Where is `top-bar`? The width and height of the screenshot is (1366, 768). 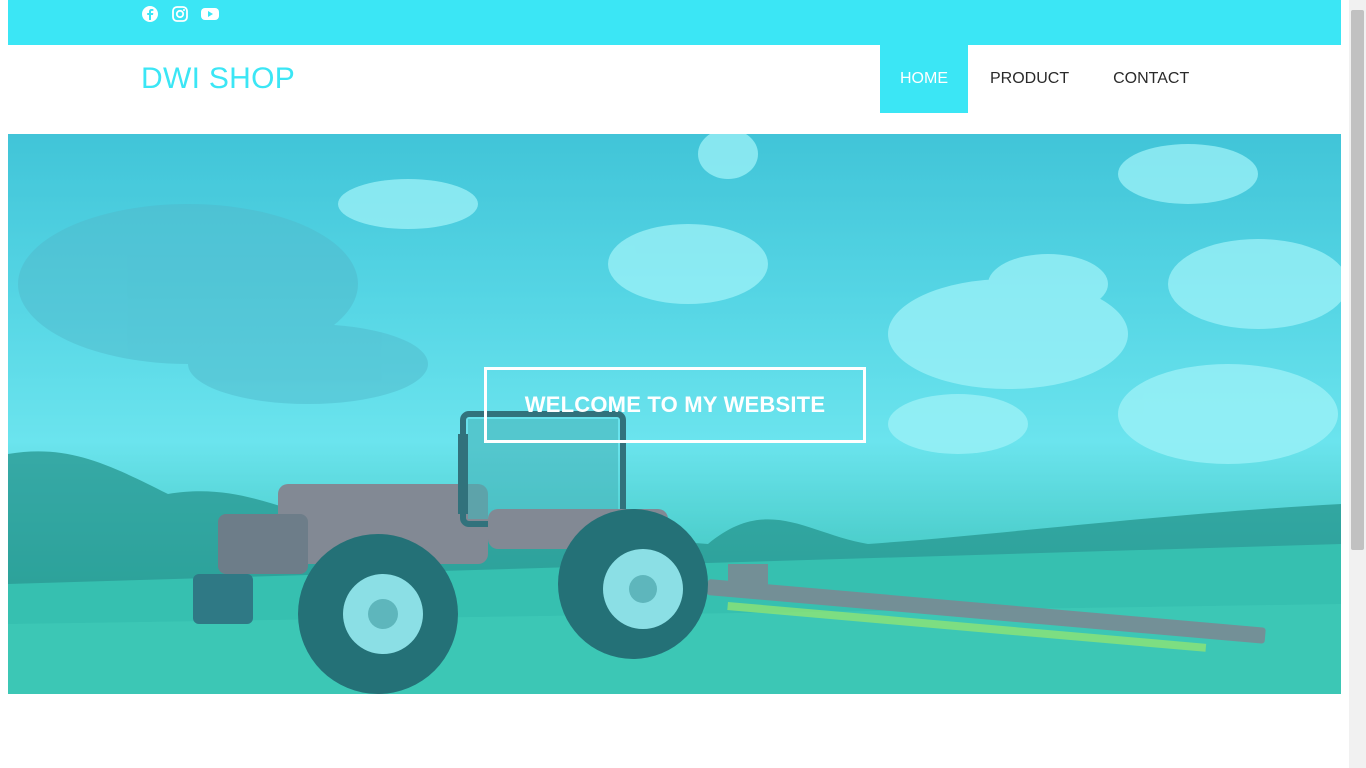
top-bar is located at coordinates (674, 22).